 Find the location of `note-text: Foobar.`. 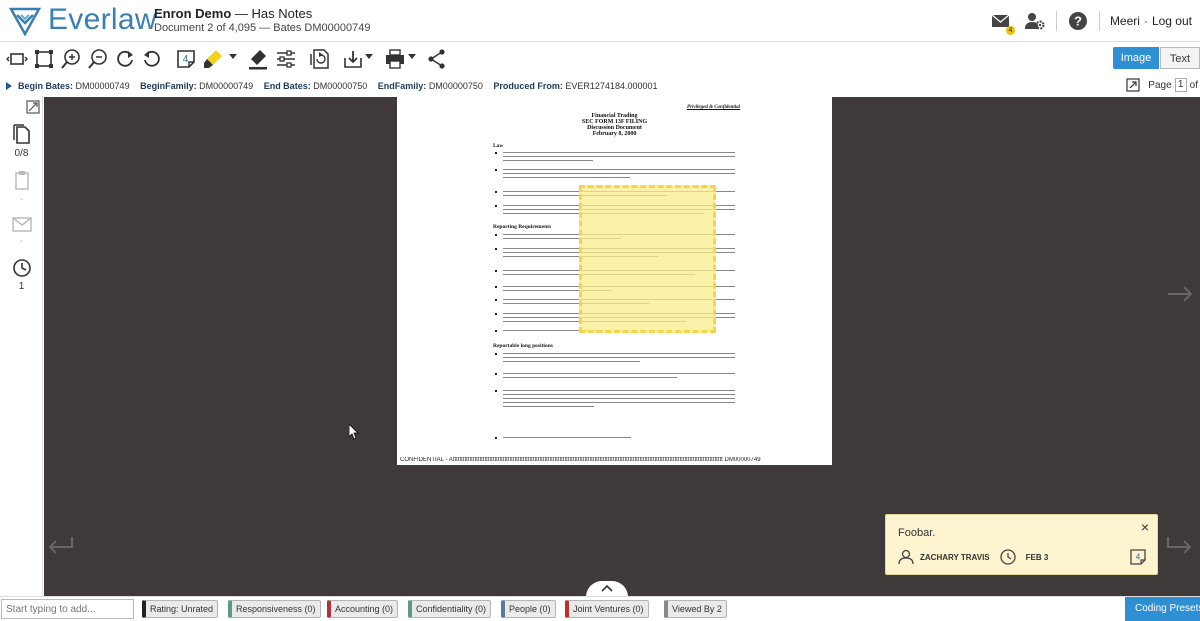

note-text: Foobar. is located at coordinates (917, 533).